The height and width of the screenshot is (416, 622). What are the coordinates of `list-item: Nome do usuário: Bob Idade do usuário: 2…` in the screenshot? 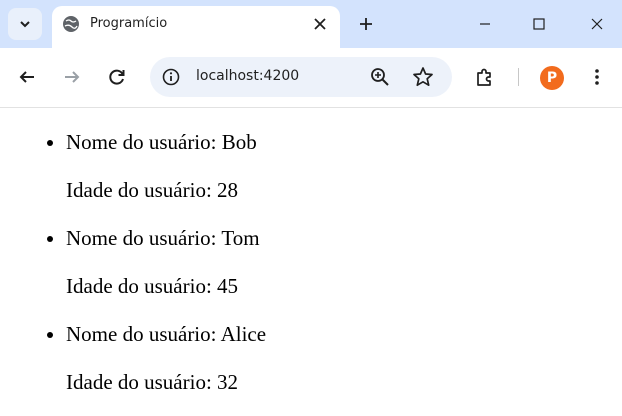 It's located at (166, 176).